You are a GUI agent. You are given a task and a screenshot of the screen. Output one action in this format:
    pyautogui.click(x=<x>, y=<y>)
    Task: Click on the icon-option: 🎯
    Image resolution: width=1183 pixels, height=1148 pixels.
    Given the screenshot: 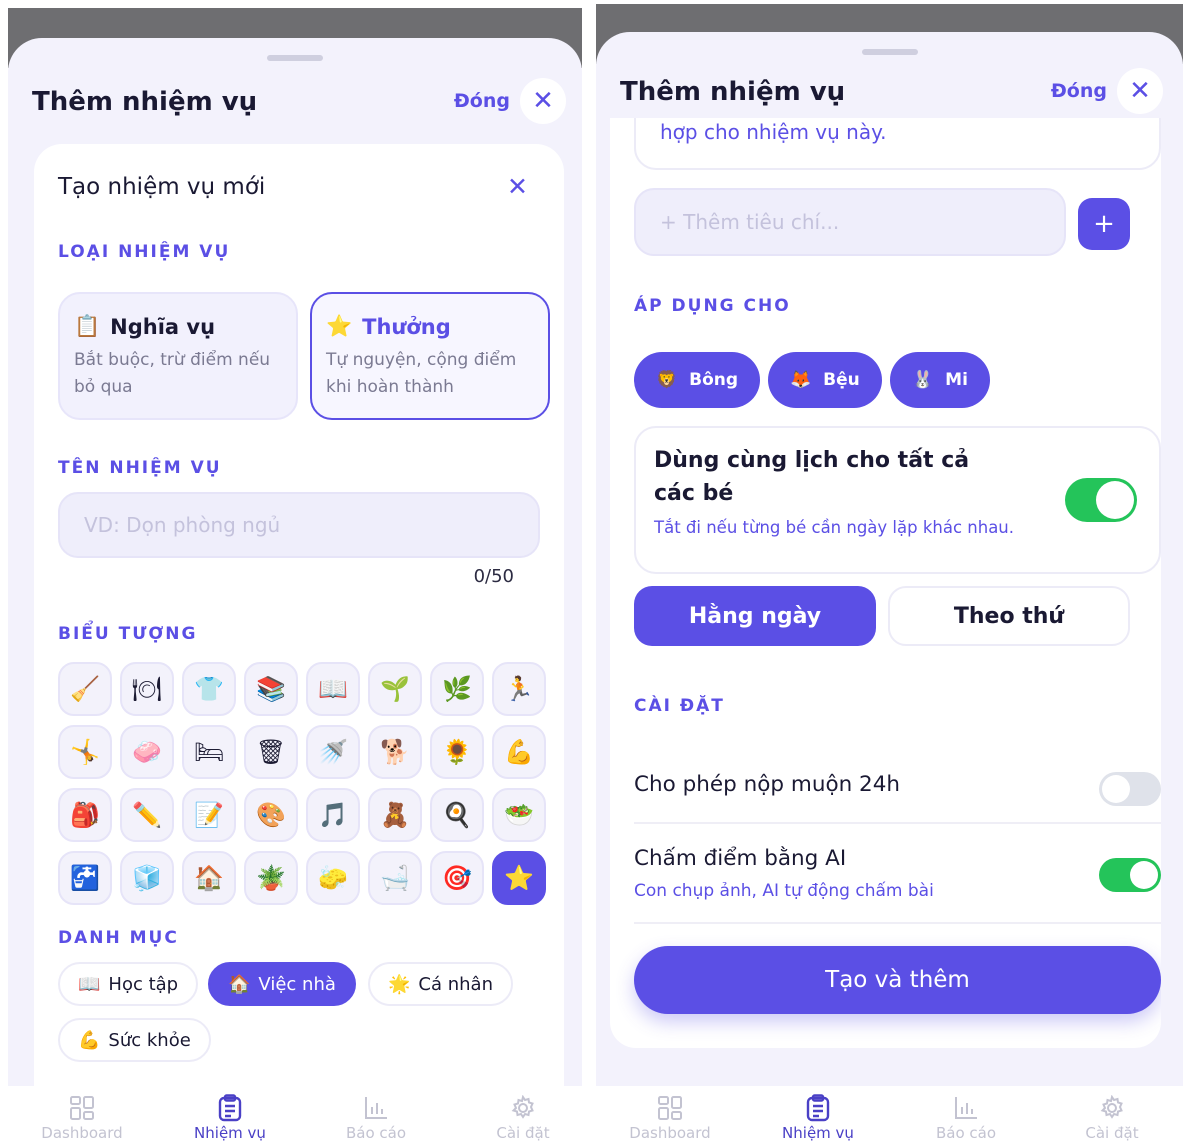 What is the action you would take?
    pyautogui.click(x=457, y=878)
    